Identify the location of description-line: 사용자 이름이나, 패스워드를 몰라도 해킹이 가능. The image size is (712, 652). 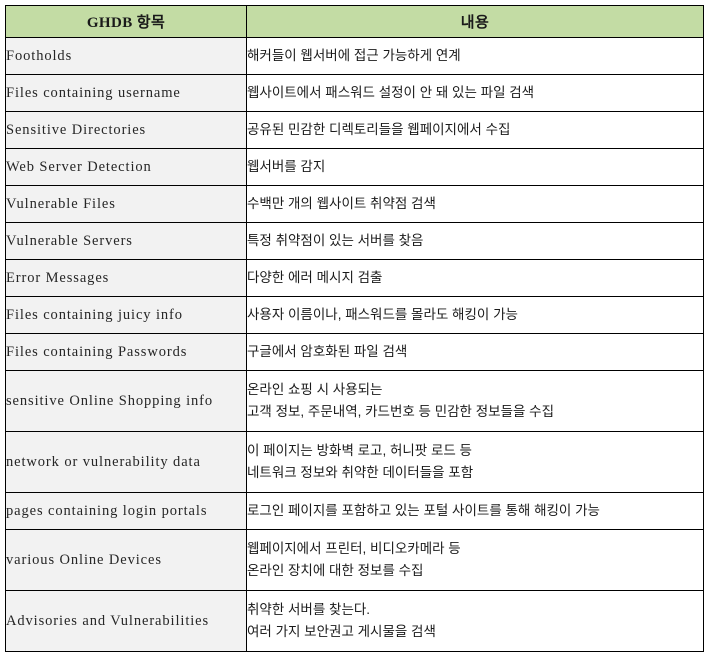
(382, 315).